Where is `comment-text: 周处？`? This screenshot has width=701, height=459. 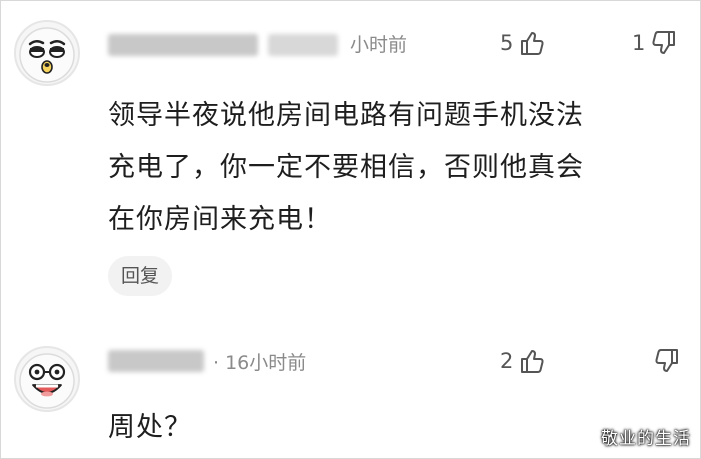 comment-text: 周处？ is located at coordinates (150, 427).